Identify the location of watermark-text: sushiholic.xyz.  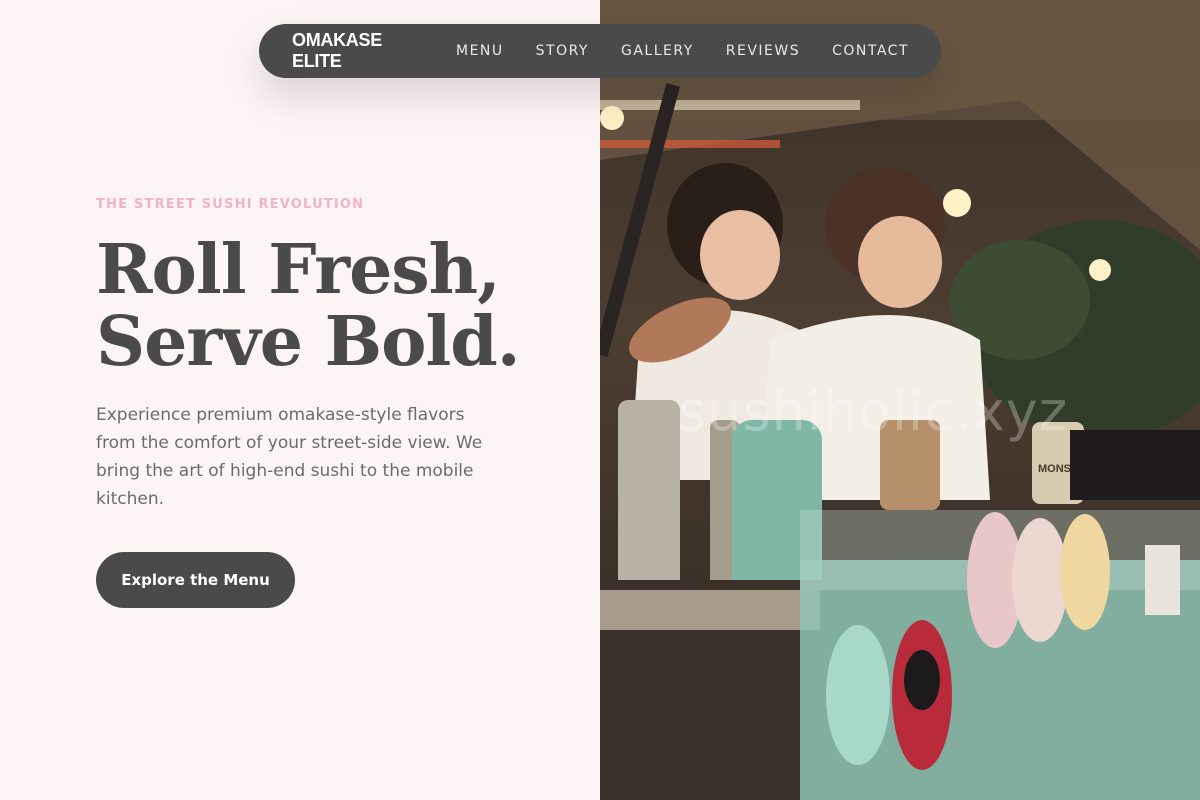
(873, 411).